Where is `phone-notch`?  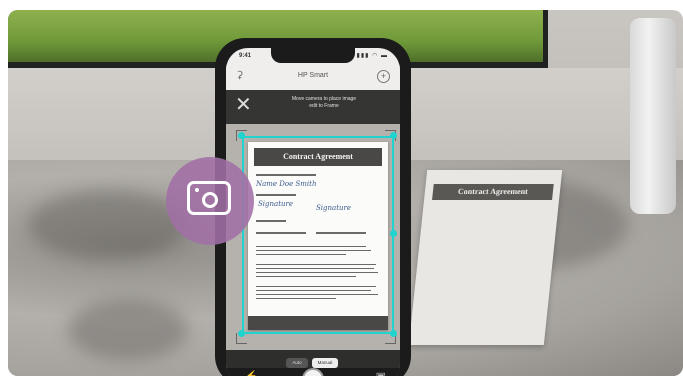 phone-notch is located at coordinates (313, 55).